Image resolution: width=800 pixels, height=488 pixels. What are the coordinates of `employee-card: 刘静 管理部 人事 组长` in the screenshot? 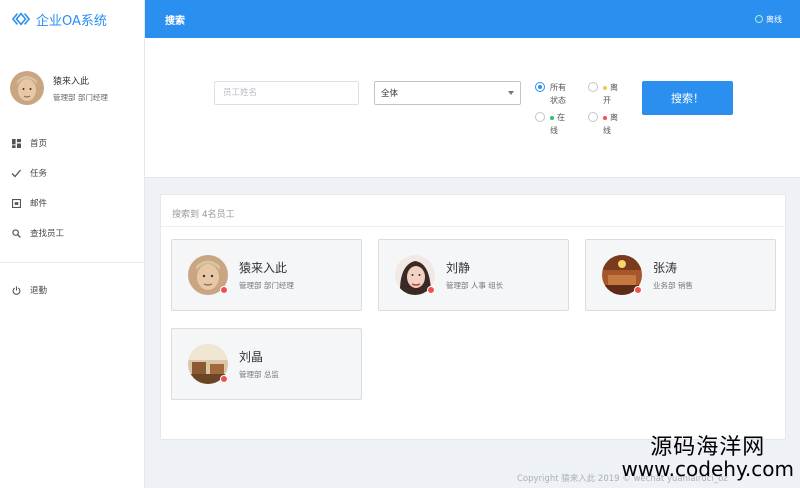 It's located at (473, 275).